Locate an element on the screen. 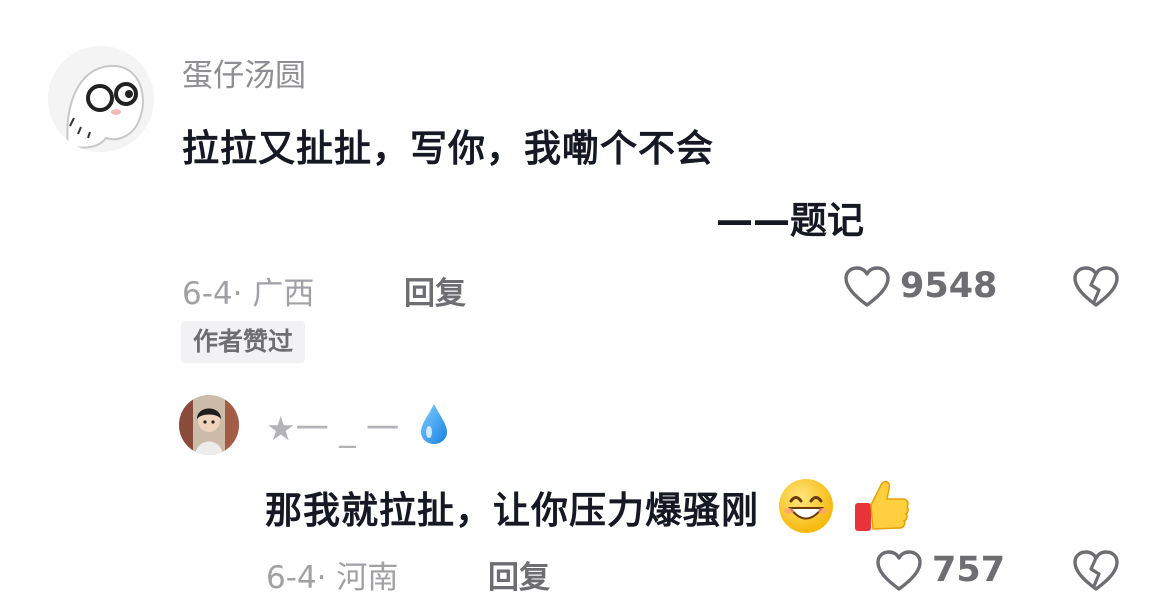  reply-author: ★一 _ 一 is located at coordinates (358, 426).